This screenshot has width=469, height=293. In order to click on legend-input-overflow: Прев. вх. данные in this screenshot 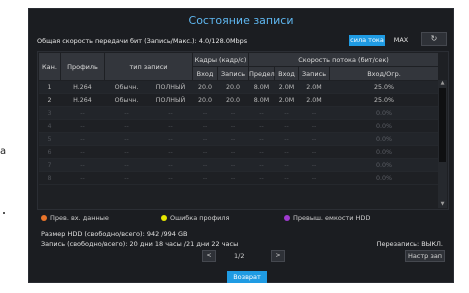, I will do `click(75, 218)`.